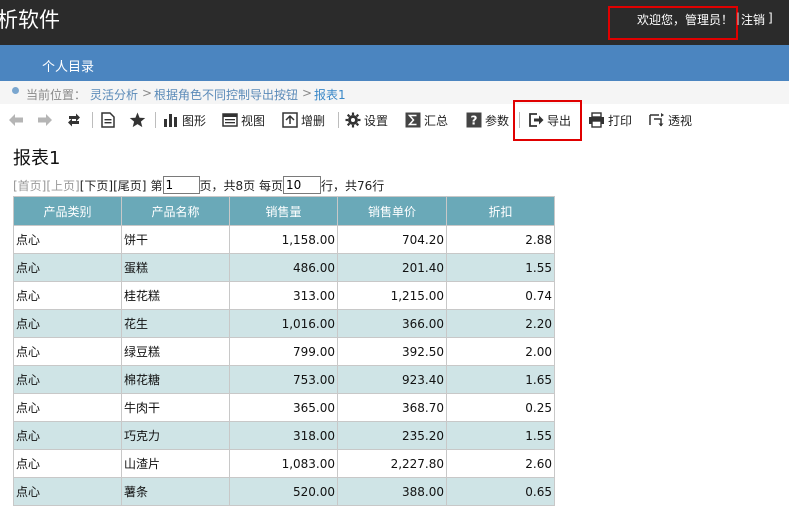  Describe the element at coordinates (15, 90) in the screenshot. I see `location-dot-icon` at that location.